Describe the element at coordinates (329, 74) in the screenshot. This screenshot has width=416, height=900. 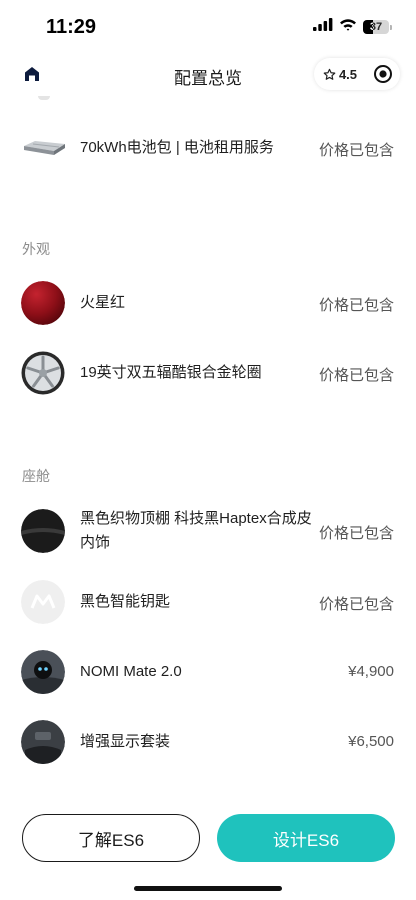
I see `star-icon` at that location.